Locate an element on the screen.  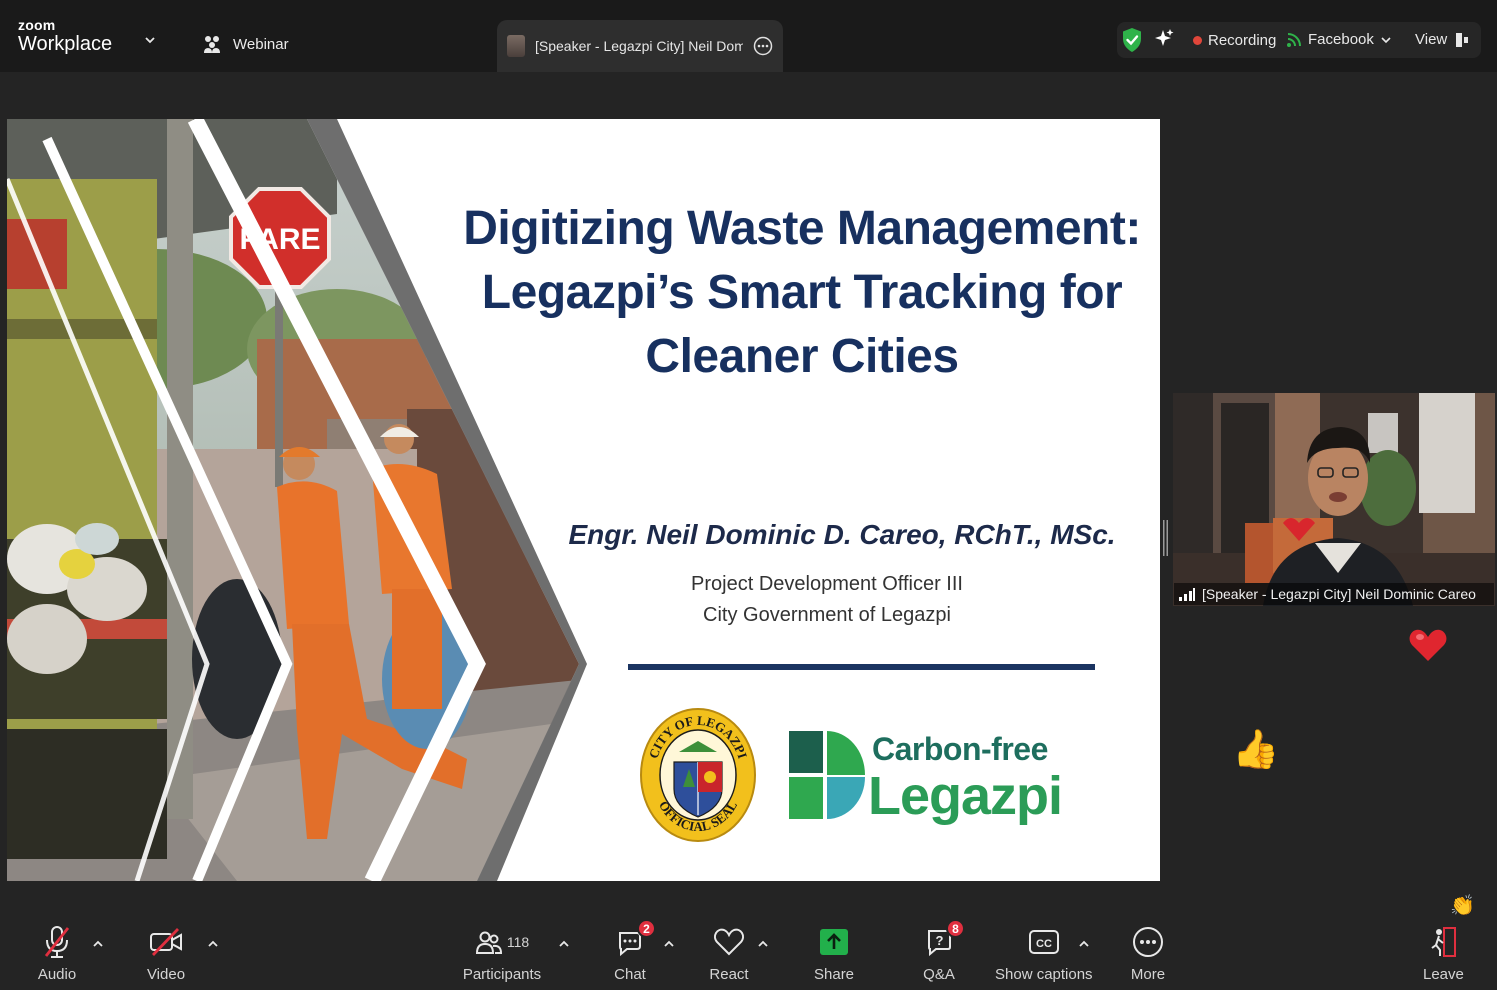
tab-title: [Speaker - Legazpi City] Neil Dom is located at coordinates (639, 46).